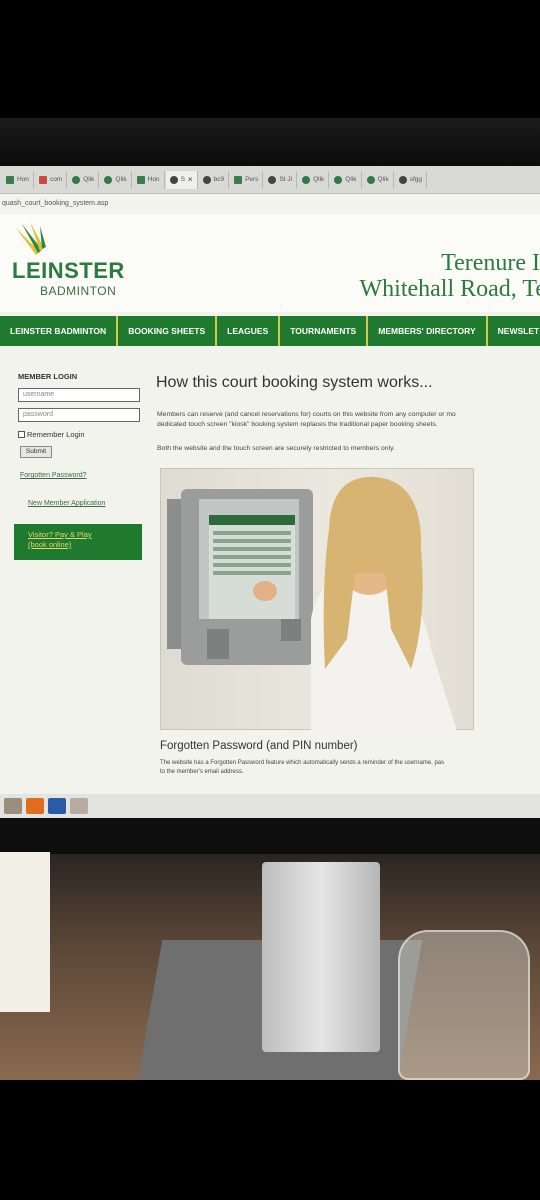 The image size is (540, 1200). I want to click on visitor-pay-play-button: Visitor? Pay & Play (book online), so click(78, 542).